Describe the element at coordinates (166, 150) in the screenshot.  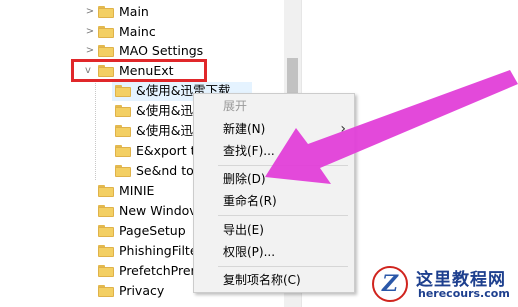
I see `tree-item-label: E&xport t` at that location.